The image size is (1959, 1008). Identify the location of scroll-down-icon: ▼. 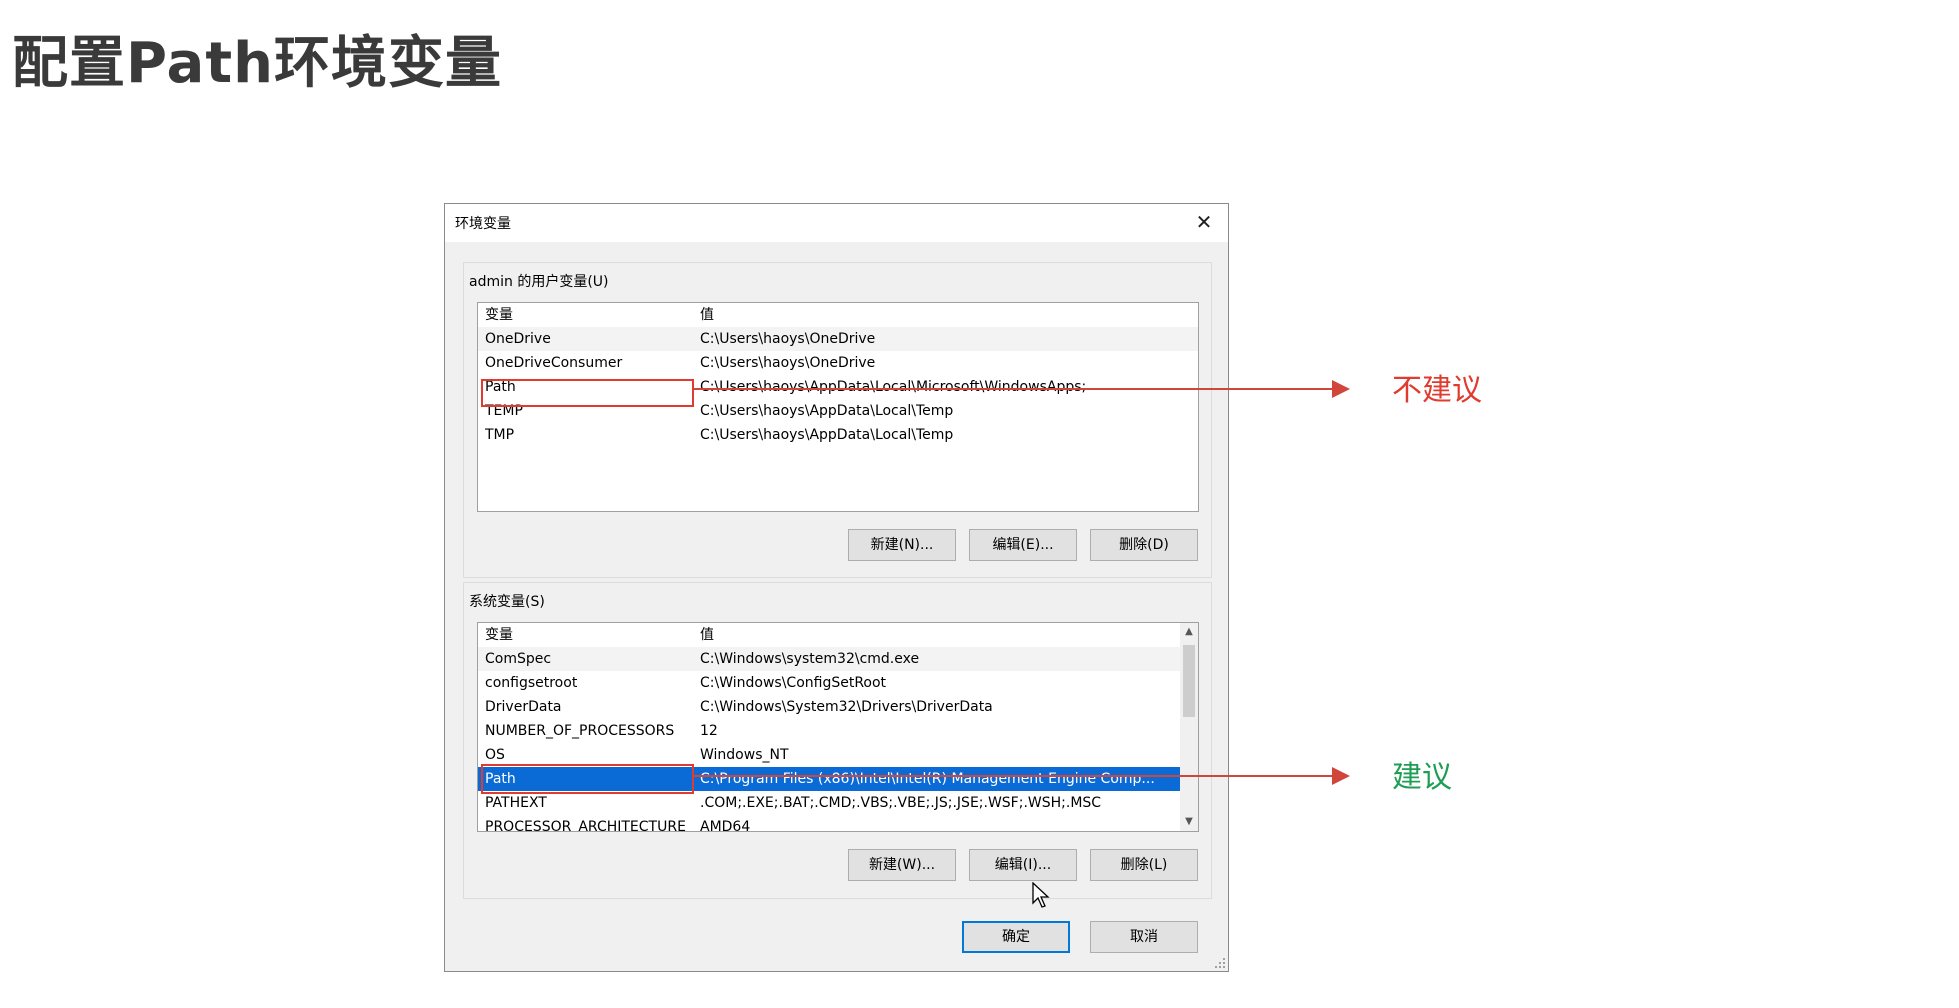
(1189, 822).